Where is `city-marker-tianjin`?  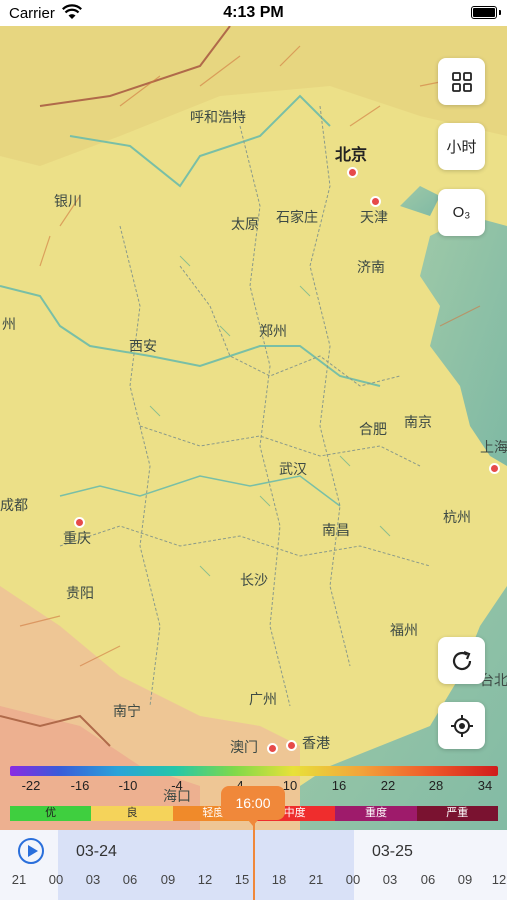
city-marker-tianjin is located at coordinates (375, 201).